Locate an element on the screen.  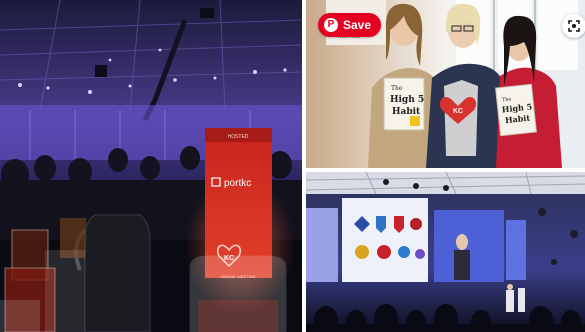
book-left-line1: The is located at coordinates (397, 88).